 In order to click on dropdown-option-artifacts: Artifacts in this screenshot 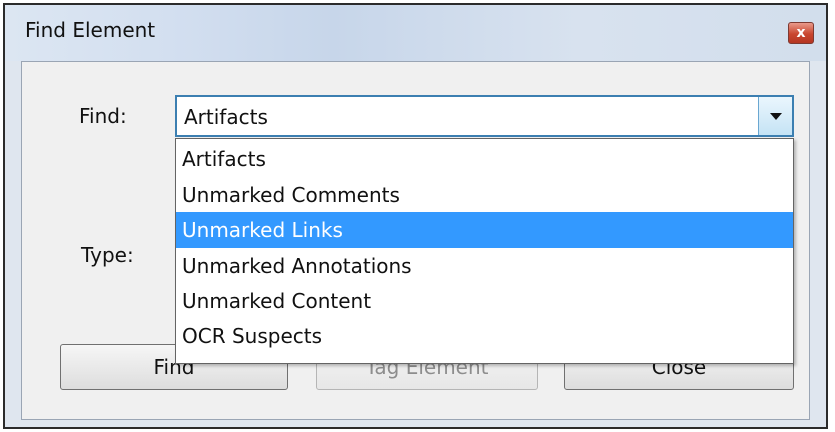, I will do `click(484, 159)`.